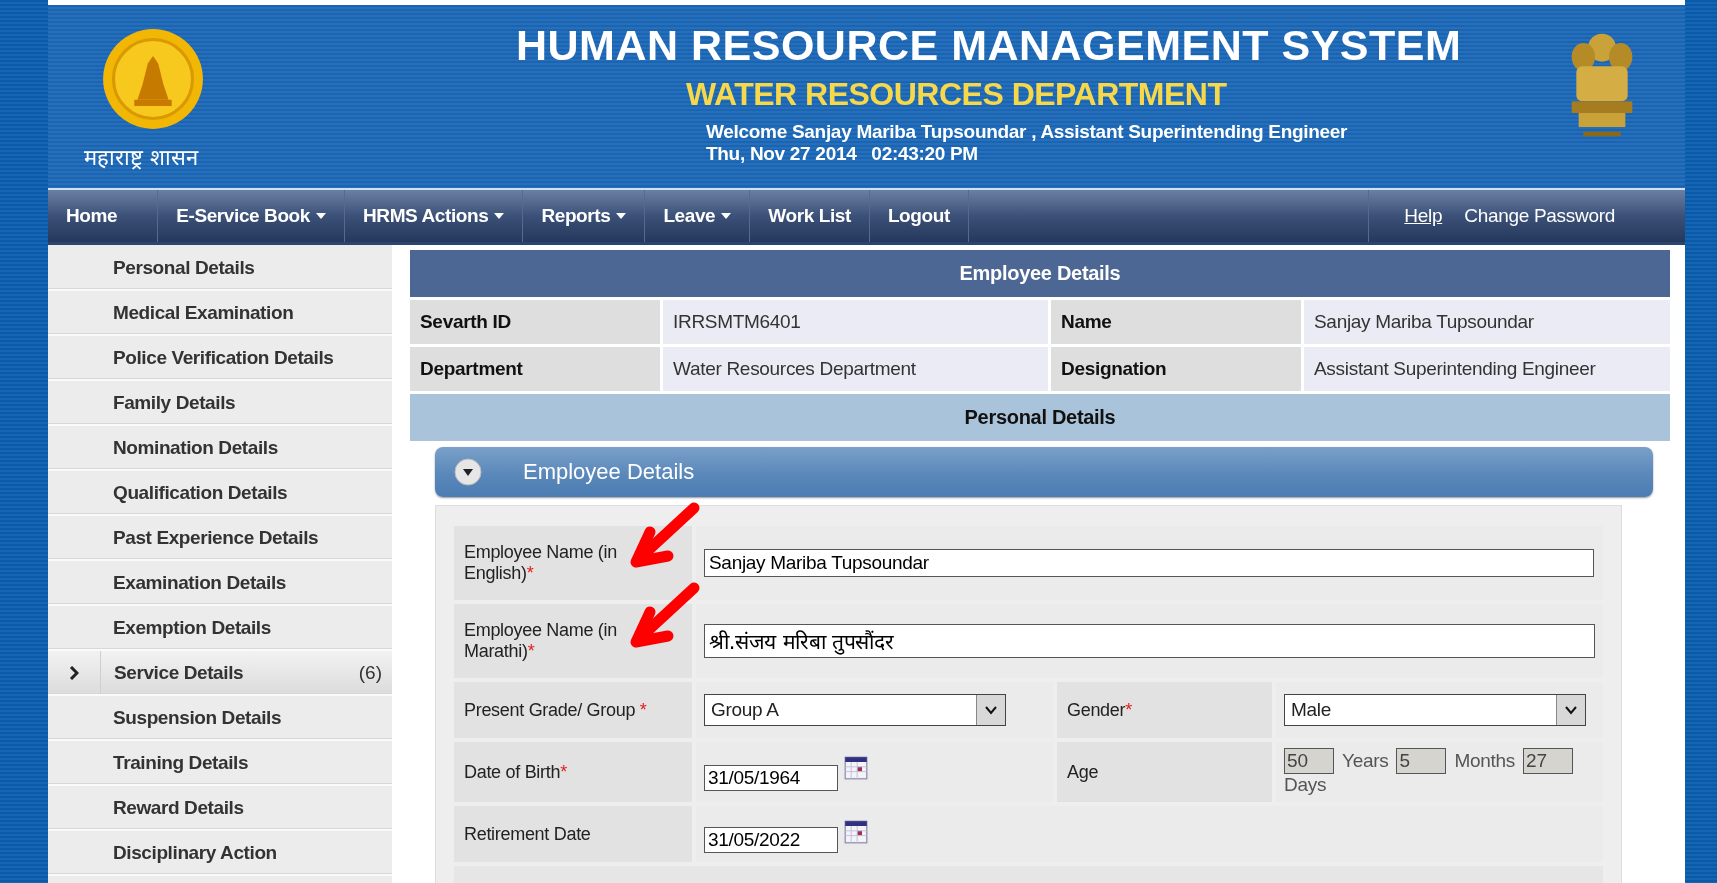  I want to click on field-label: Age, so click(1164, 772).